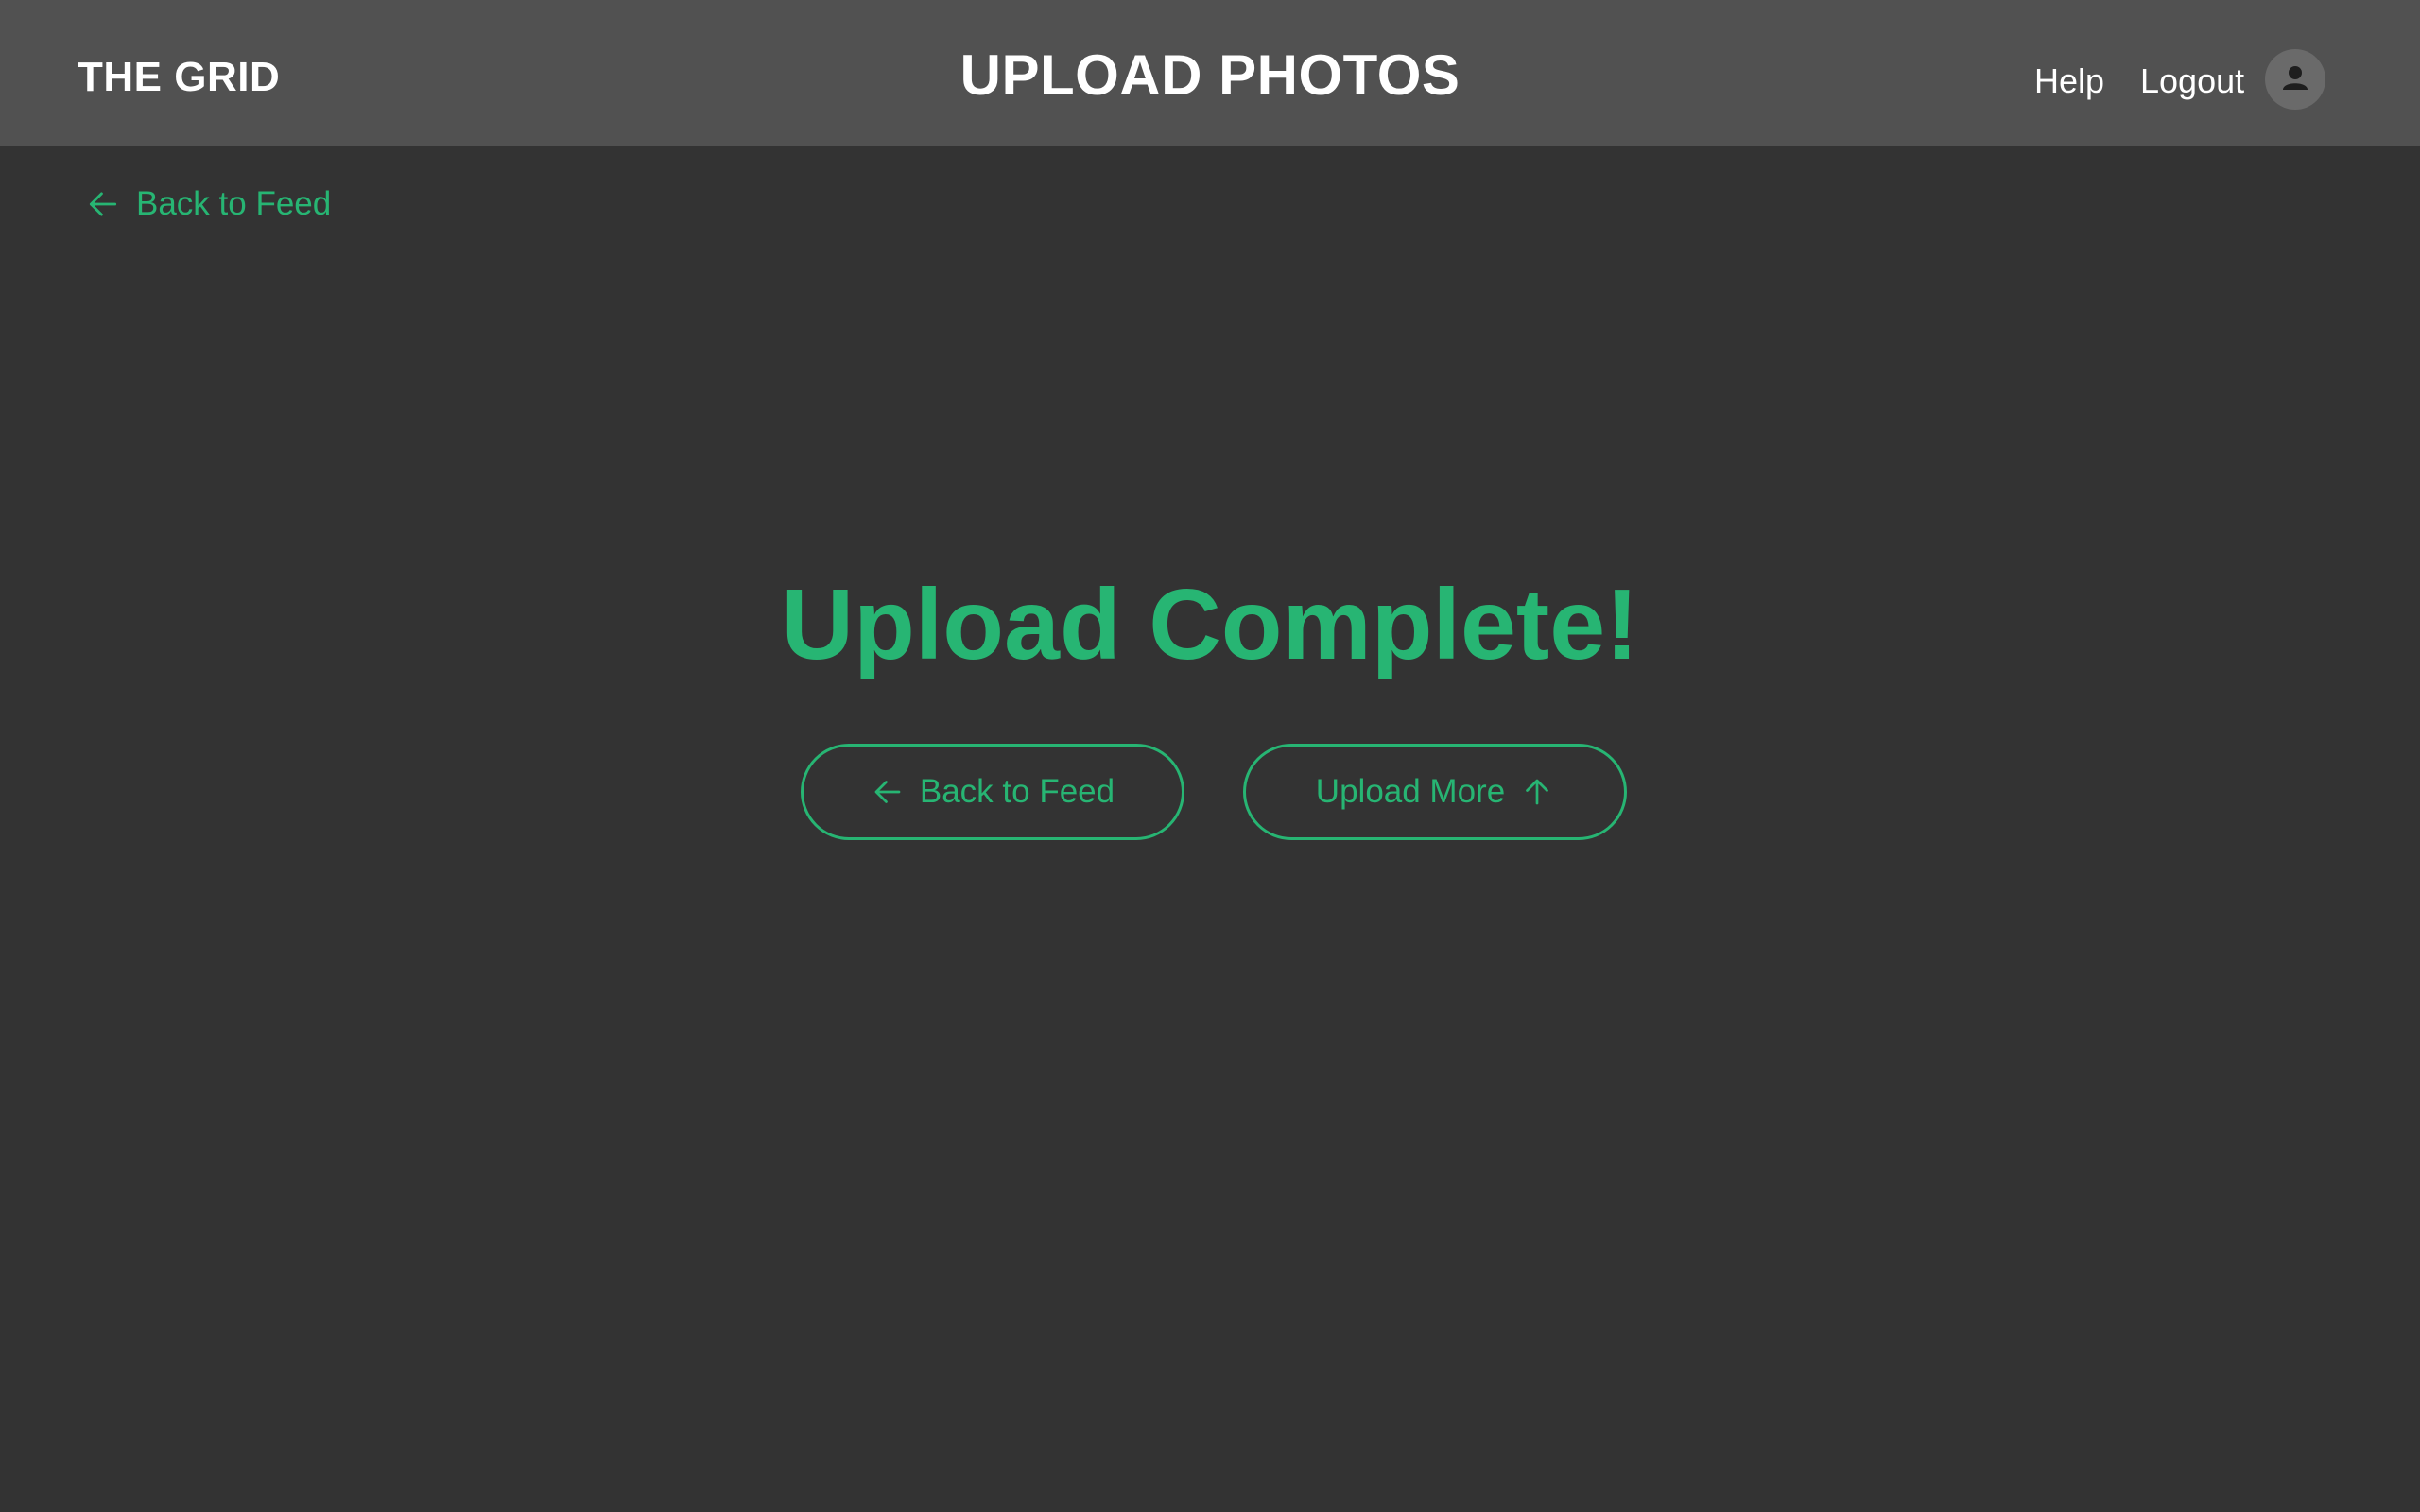 This screenshot has width=2420, height=1512. Describe the element at coordinates (2069, 81) in the screenshot. I see `help-link: Help` at that location.